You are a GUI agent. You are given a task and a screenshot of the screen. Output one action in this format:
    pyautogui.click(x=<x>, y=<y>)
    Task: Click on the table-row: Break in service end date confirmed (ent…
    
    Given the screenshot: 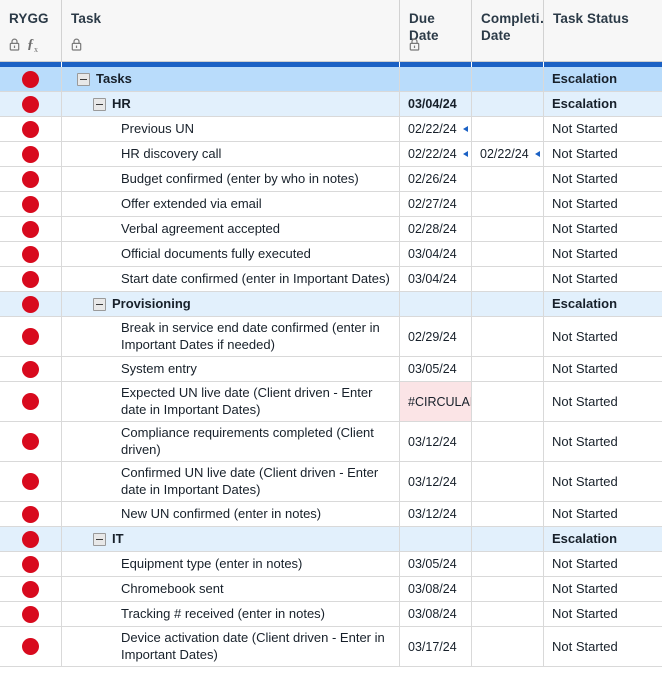 What is the action you would take?
    pyautogui.click(x=331, y=337)
    